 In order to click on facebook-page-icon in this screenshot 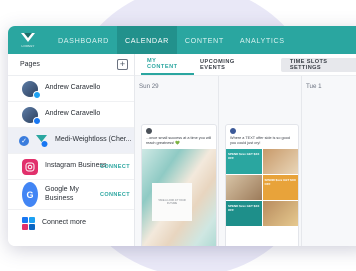, I will do `click(41, 140)`.